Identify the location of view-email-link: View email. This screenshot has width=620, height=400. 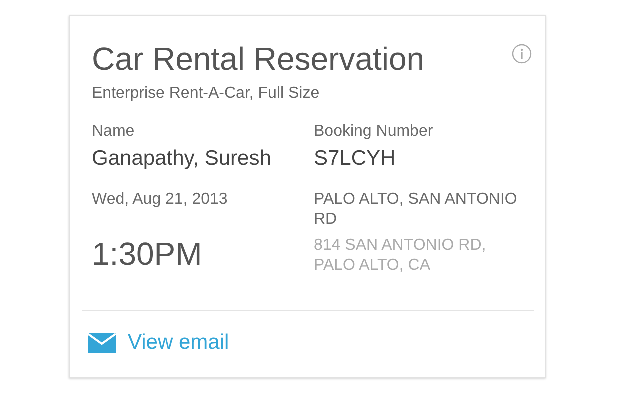
(159, 343).